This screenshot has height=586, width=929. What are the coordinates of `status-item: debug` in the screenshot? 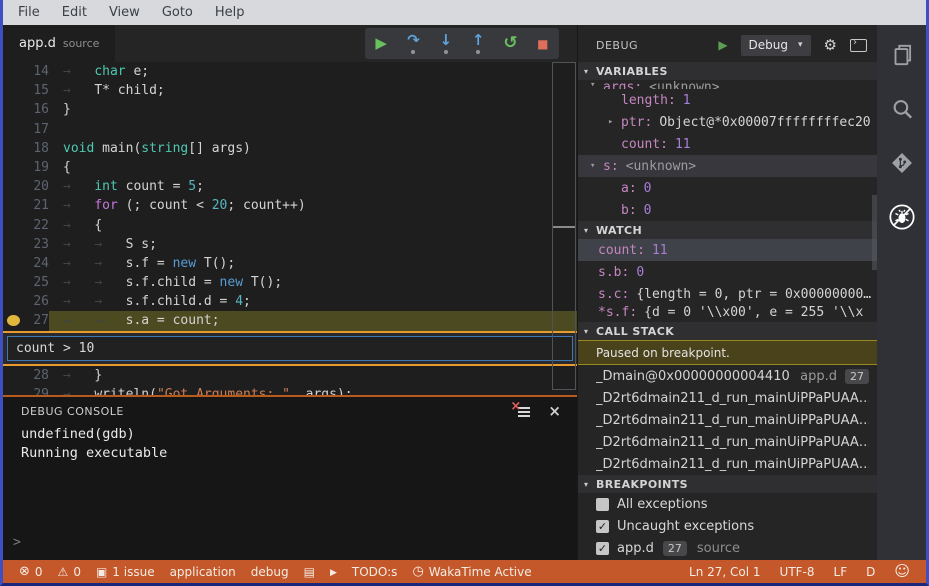 It's located at (270, 572).